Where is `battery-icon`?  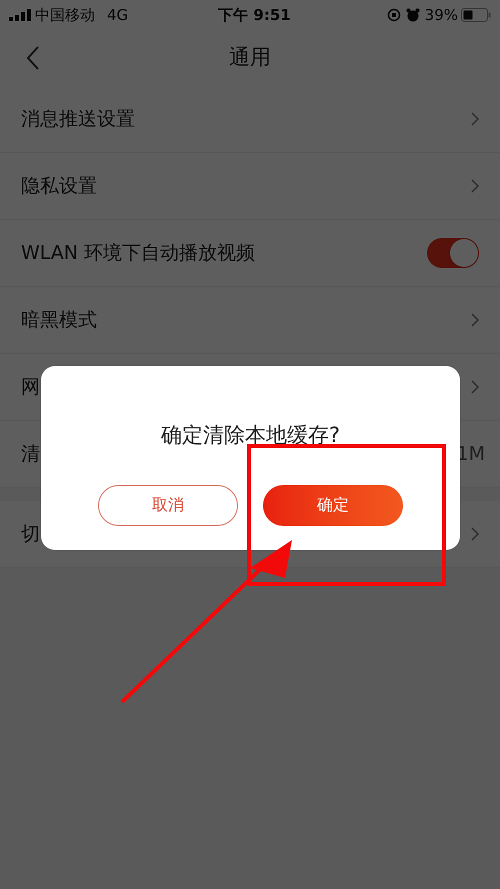
battery-icon is located at coordinates (476, 15).